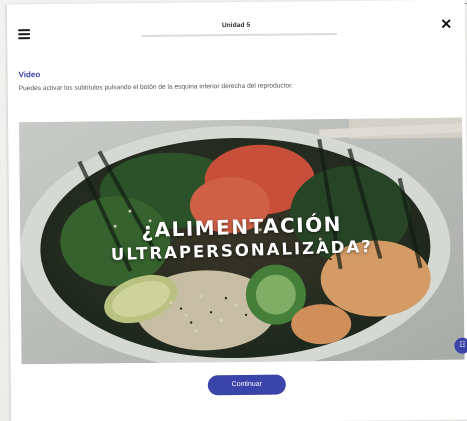 The image size is (467, 421). I want to click on section-label: Video, so click(29, 75).